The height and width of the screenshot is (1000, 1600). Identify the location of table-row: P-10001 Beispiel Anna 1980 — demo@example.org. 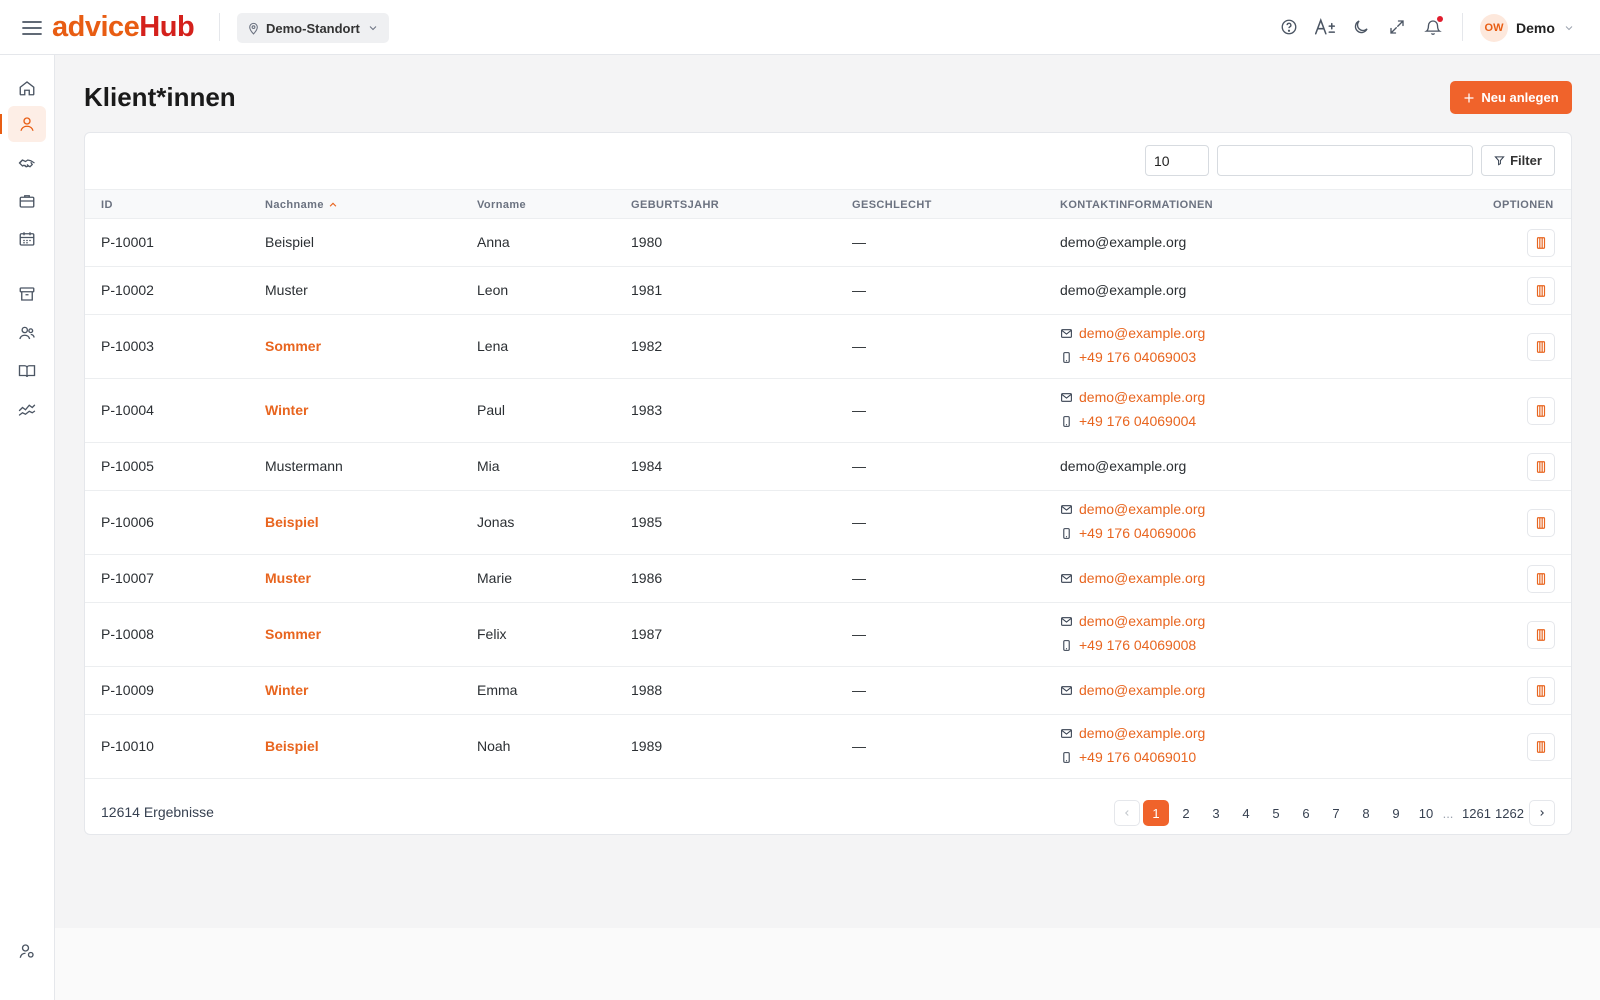
(828, 243).